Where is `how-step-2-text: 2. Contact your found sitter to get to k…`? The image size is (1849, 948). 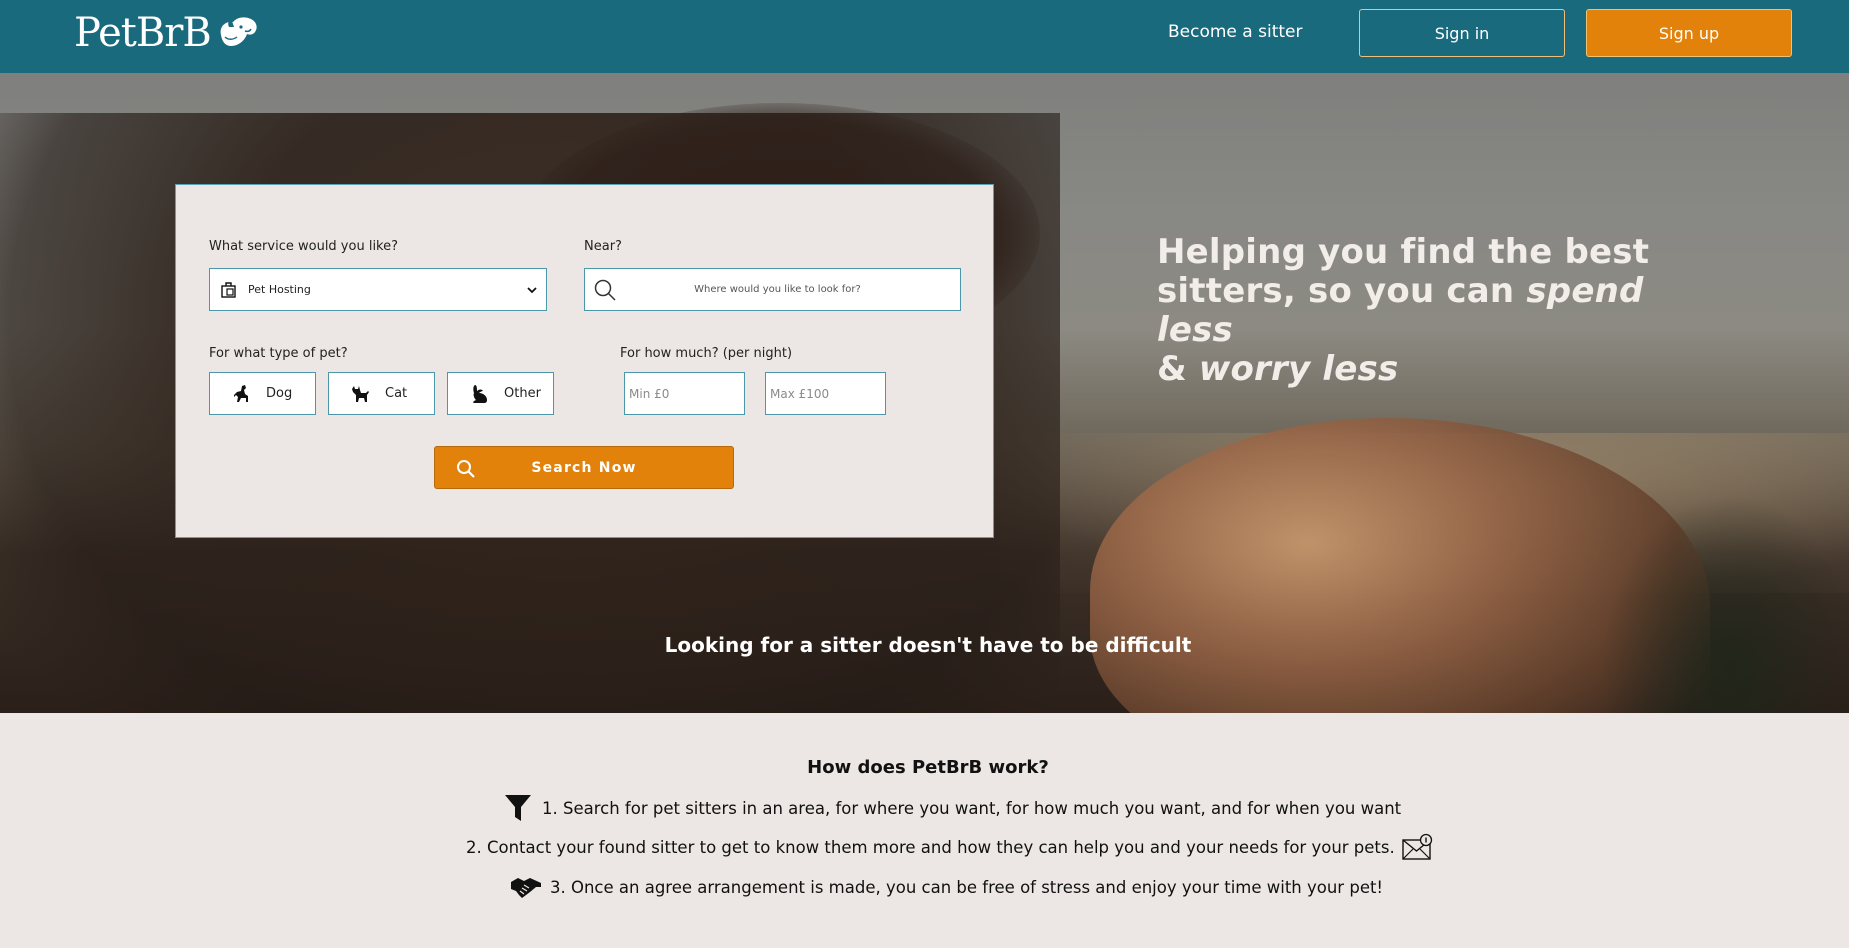
how-step-2-text: 2. Contact your found sitter to get to k… is located at coordinates (930, 847).